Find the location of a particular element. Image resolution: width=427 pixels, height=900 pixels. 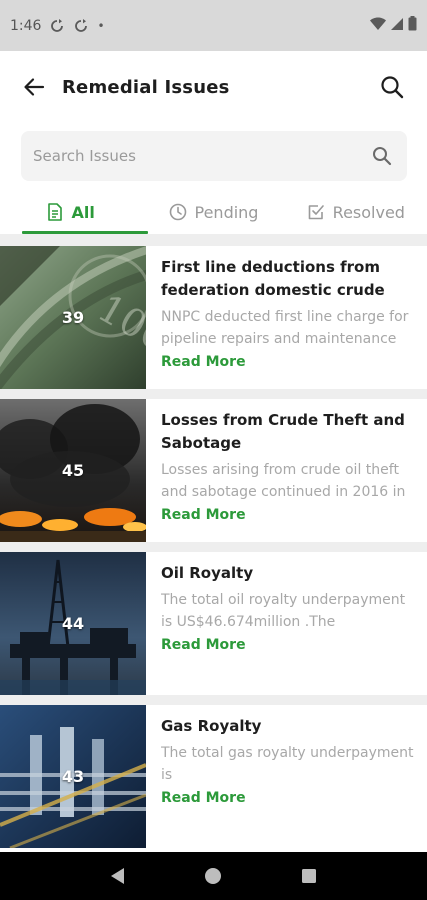

signal-icon is located at coordinates (397, 26).